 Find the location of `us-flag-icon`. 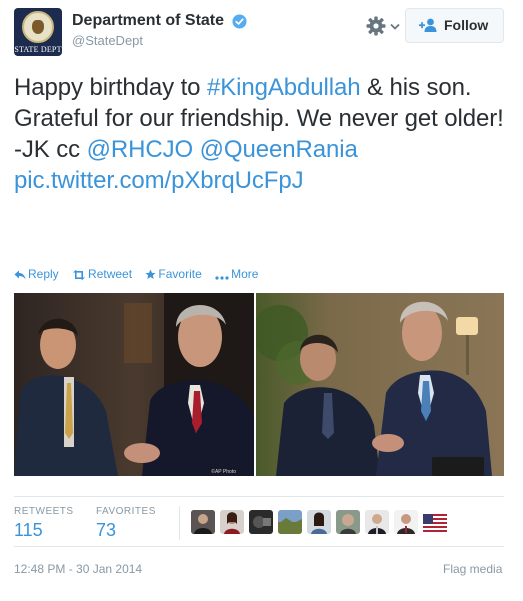

us-flag-icon is located at coordinates (435, 522).